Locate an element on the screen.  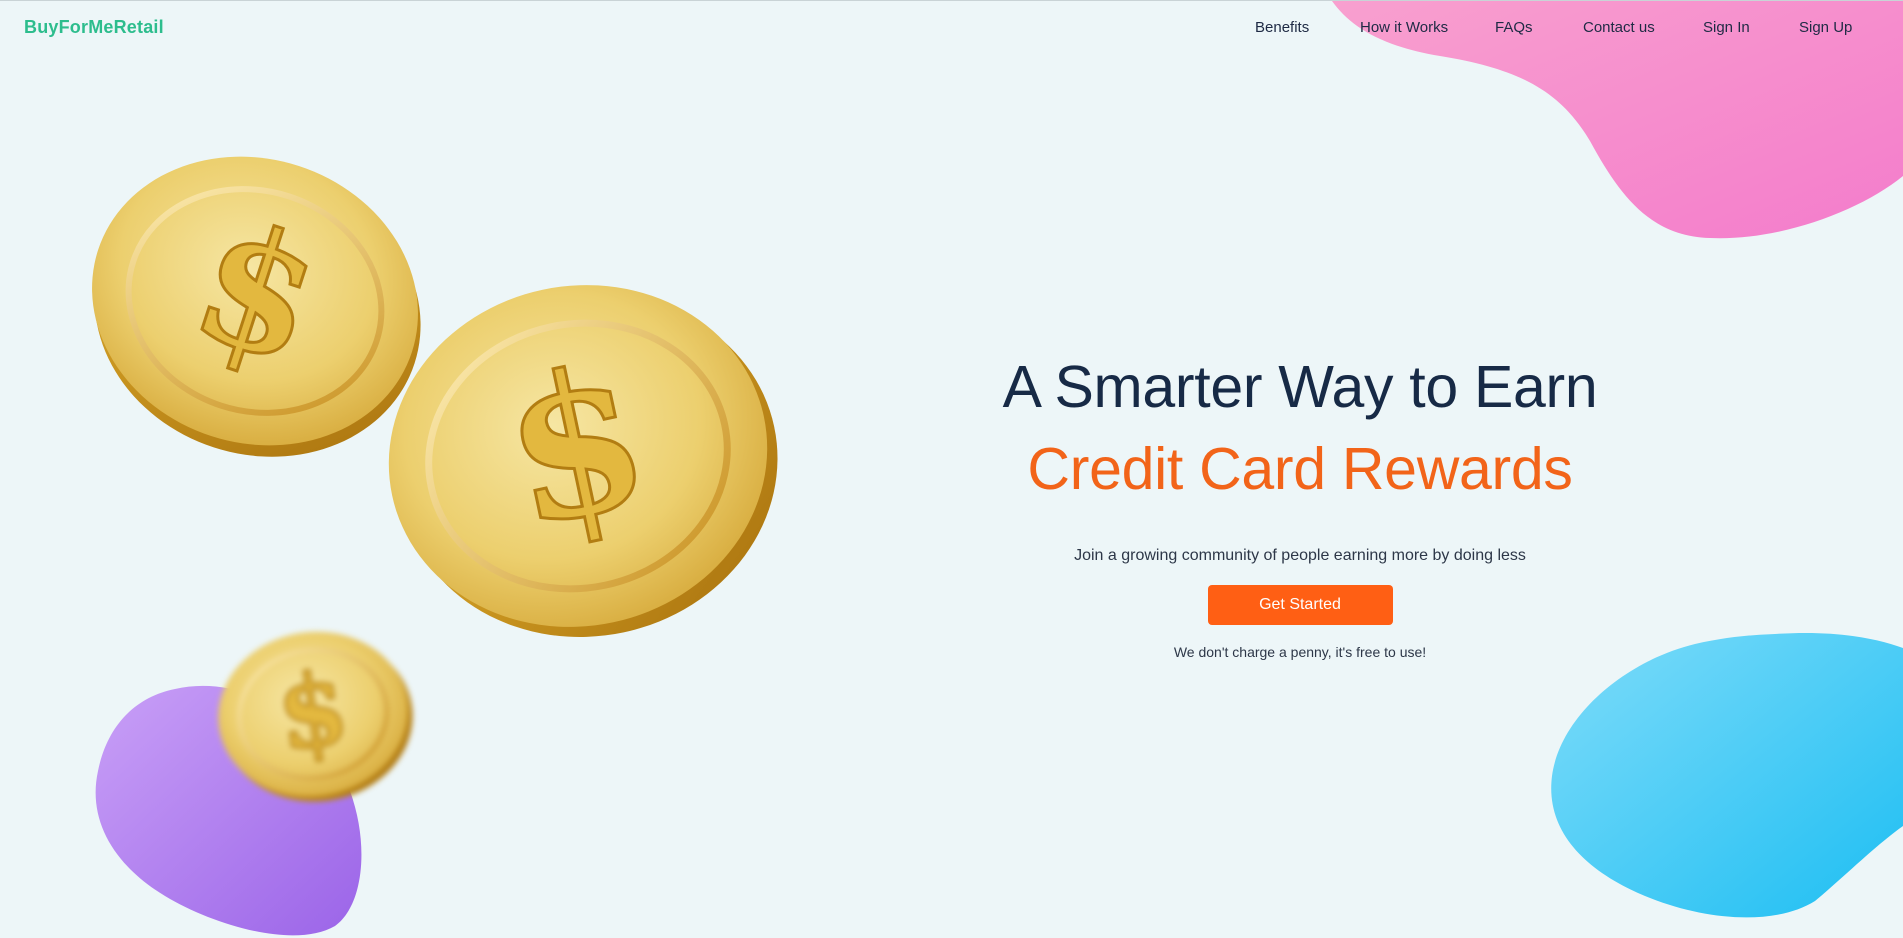
nav-sign-up-link: Sign Up is located at coordinates (1825, 27).